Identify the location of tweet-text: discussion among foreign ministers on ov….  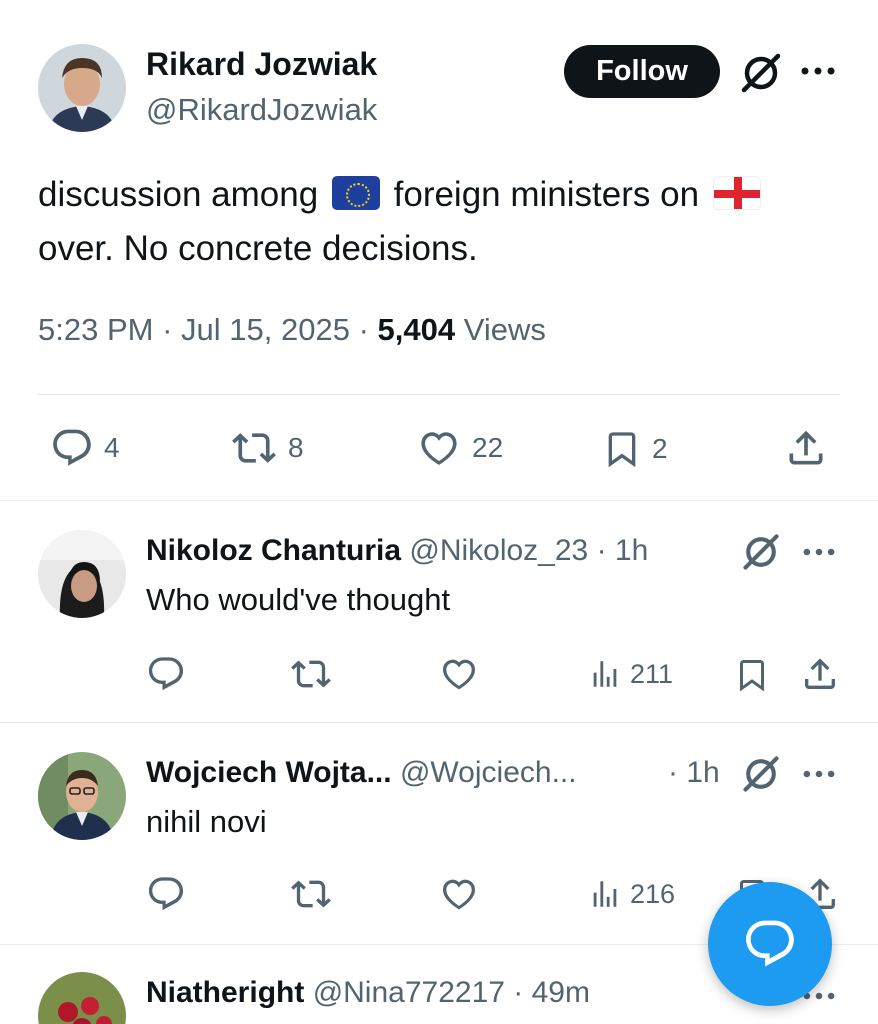
(438, 222).